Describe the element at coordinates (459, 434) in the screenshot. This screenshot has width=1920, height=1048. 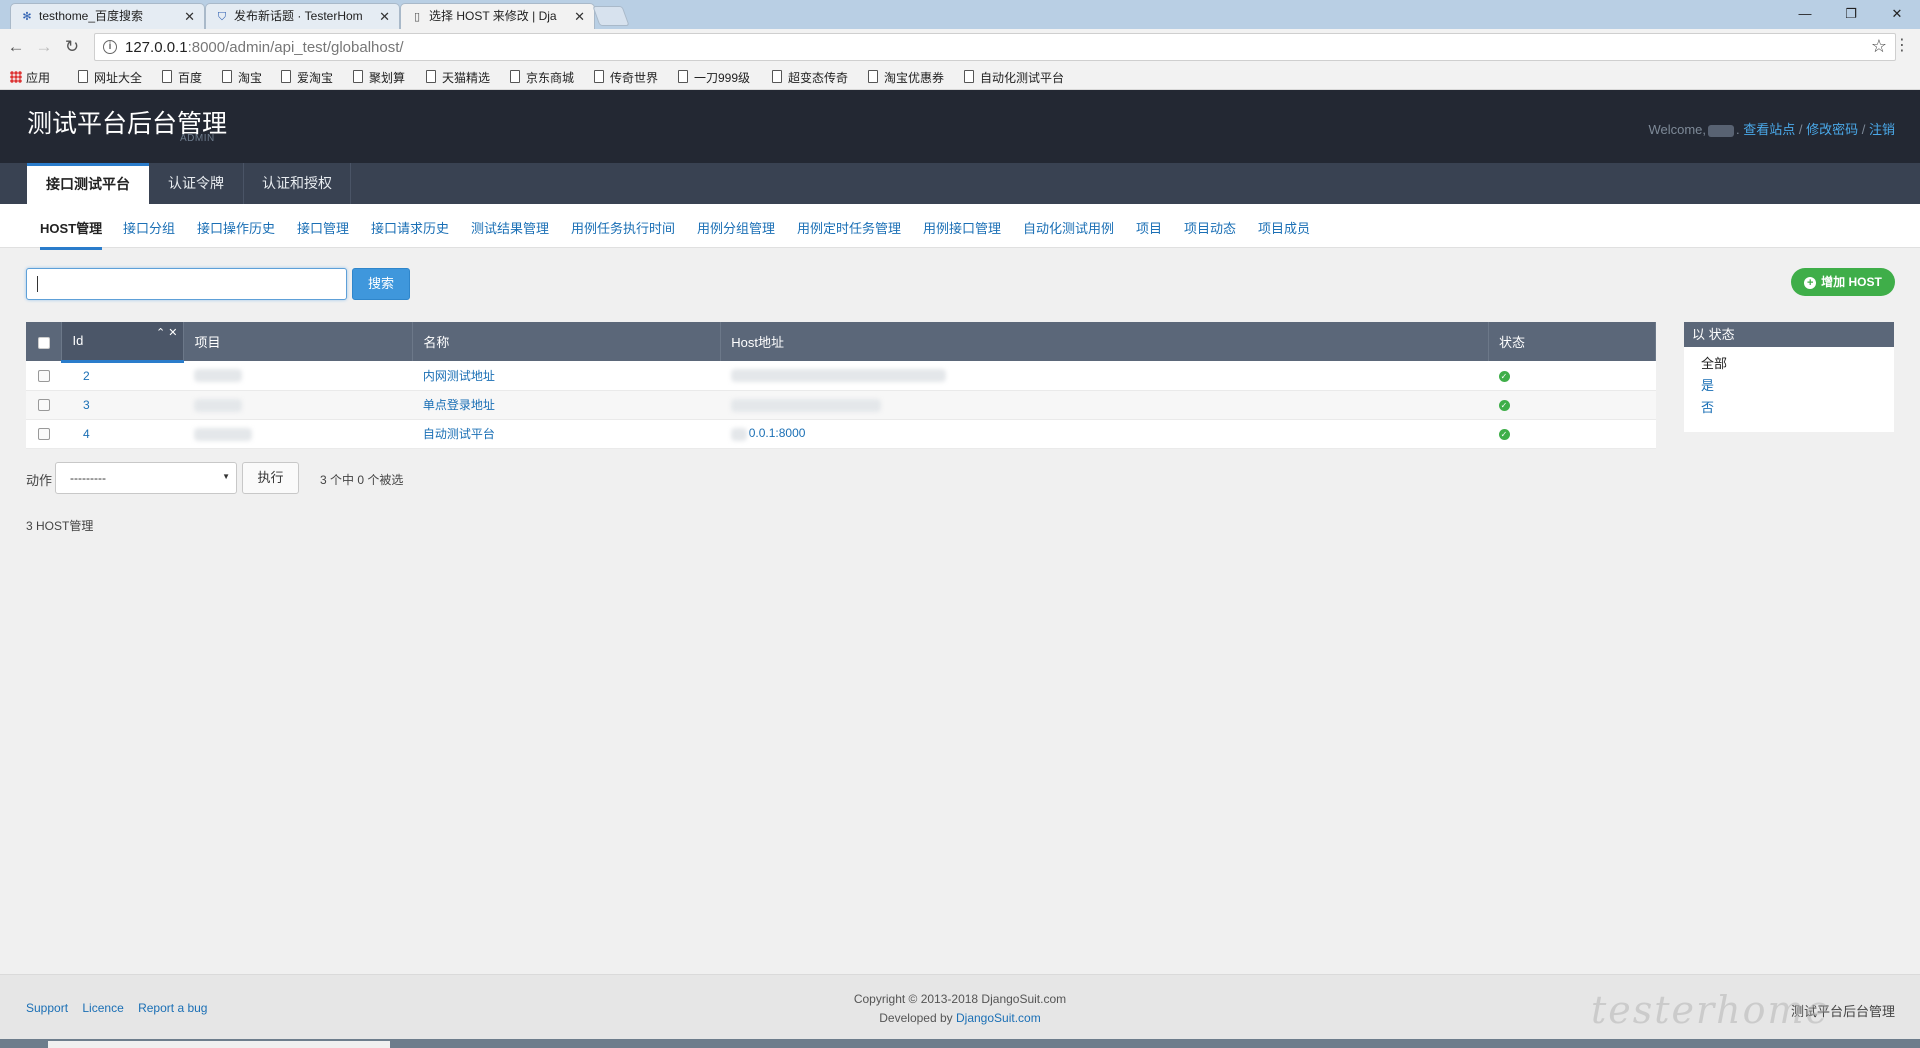
I see `name-link: 自动测试平台` at that location.